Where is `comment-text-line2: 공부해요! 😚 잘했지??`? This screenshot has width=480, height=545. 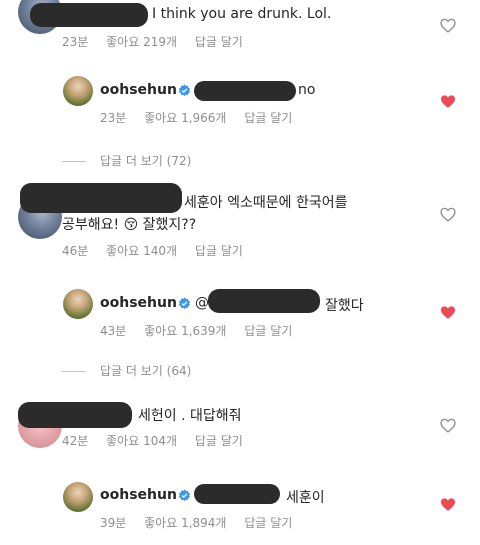
comment-text-line2: 공부해요! 😚 잘했지?? is located at coordinates (129, 224).